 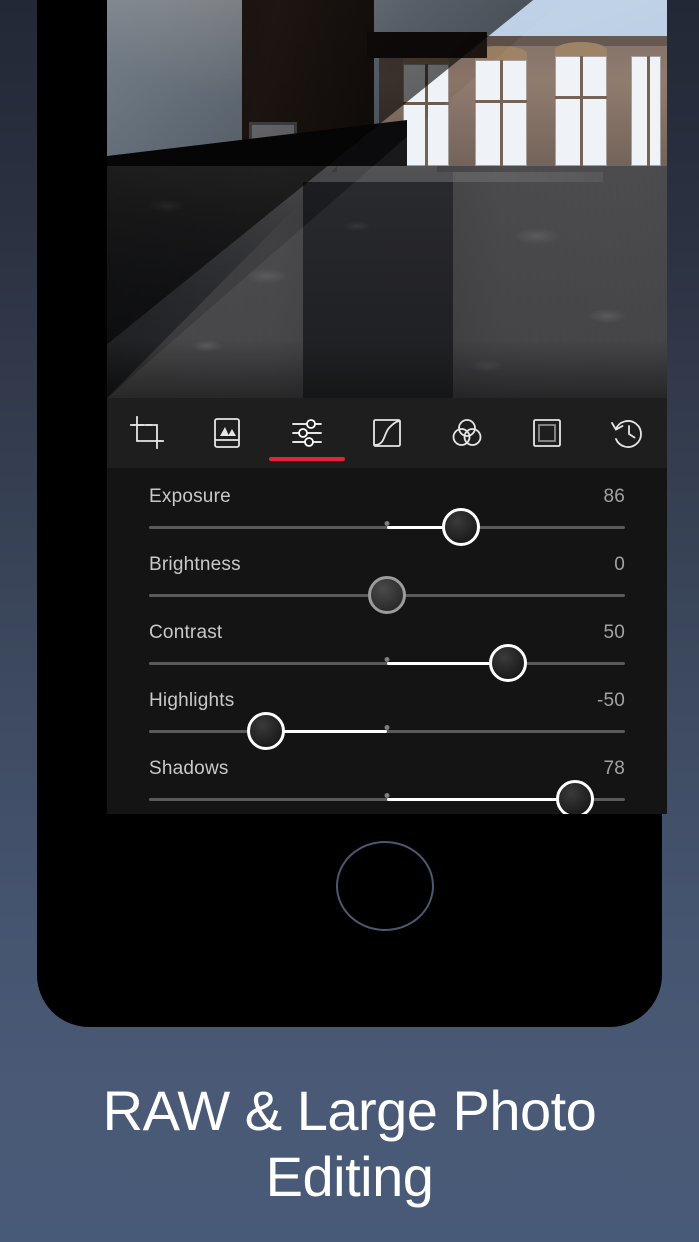 I want to click on slider-row-shadows: Shadows 78, so click(x=387, y=777).